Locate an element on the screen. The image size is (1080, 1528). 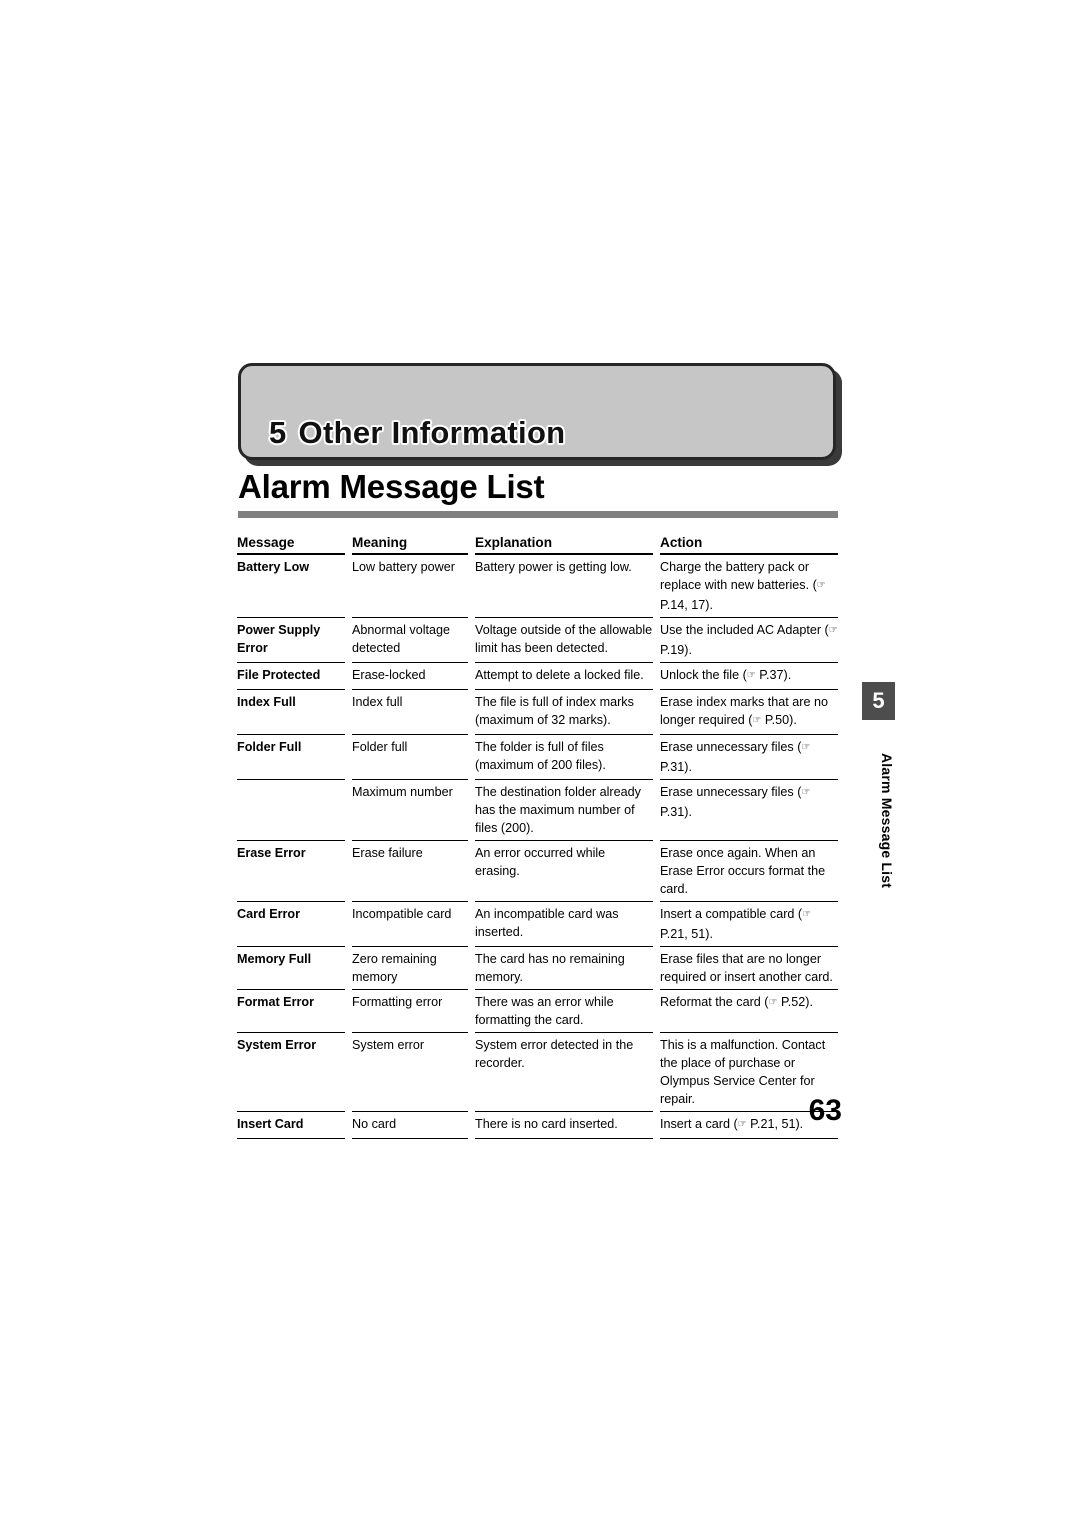
column-header-meaning: Meaning is located at coordinates (410, 543).